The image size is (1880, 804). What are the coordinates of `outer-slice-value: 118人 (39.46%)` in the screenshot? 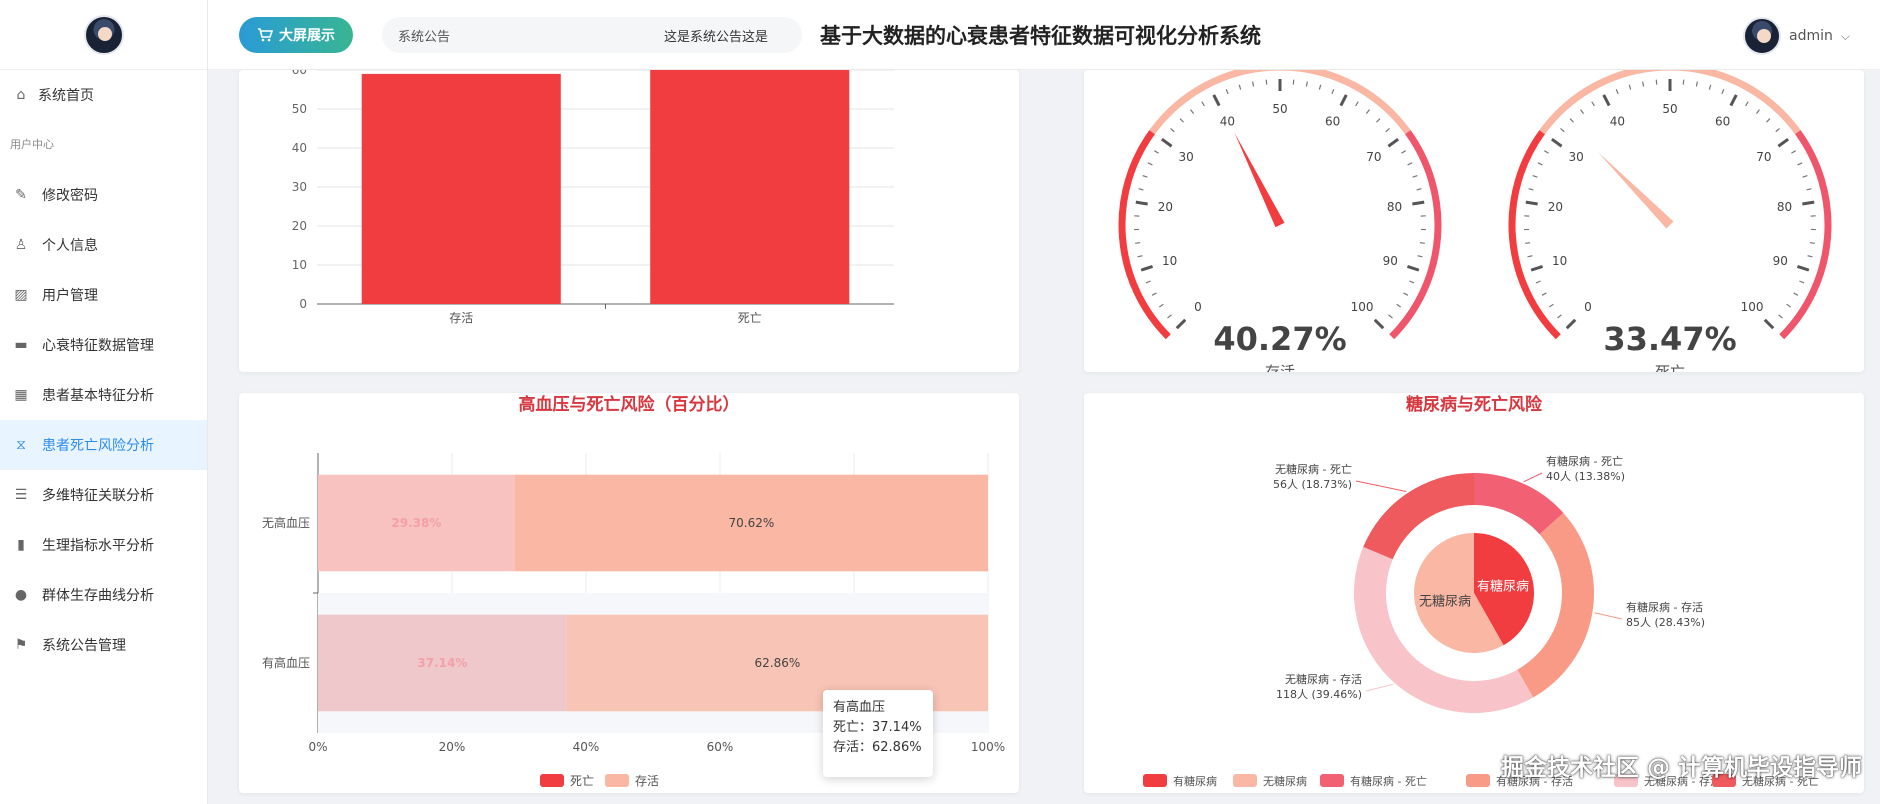 It's located at (1319, 694).